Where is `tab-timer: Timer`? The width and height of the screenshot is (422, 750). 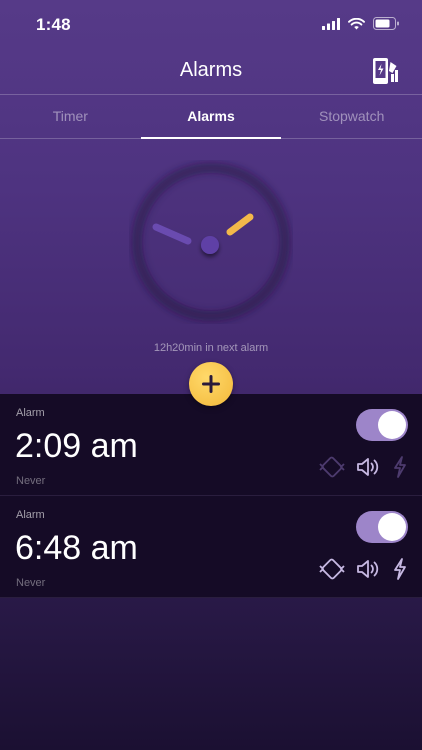
tab-timer: Timer is located at coordinates (70, 116).